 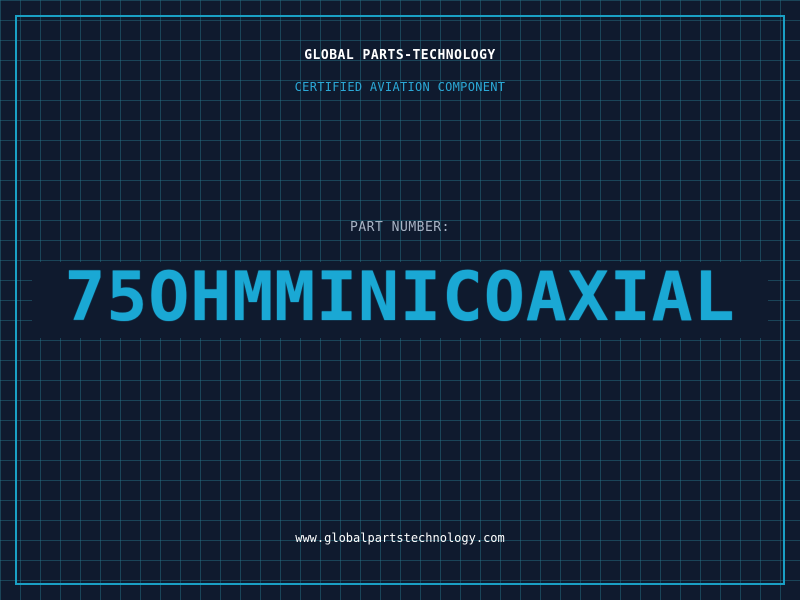 I want to click on part-number-label: PART NUMBER:, so click(x=400, y=227).